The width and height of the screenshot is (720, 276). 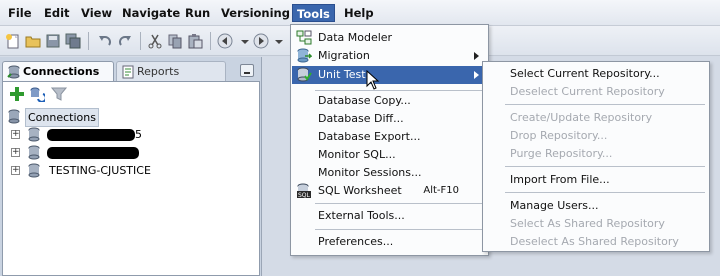 I want to click on new-icon, so click(x=13, y=41).